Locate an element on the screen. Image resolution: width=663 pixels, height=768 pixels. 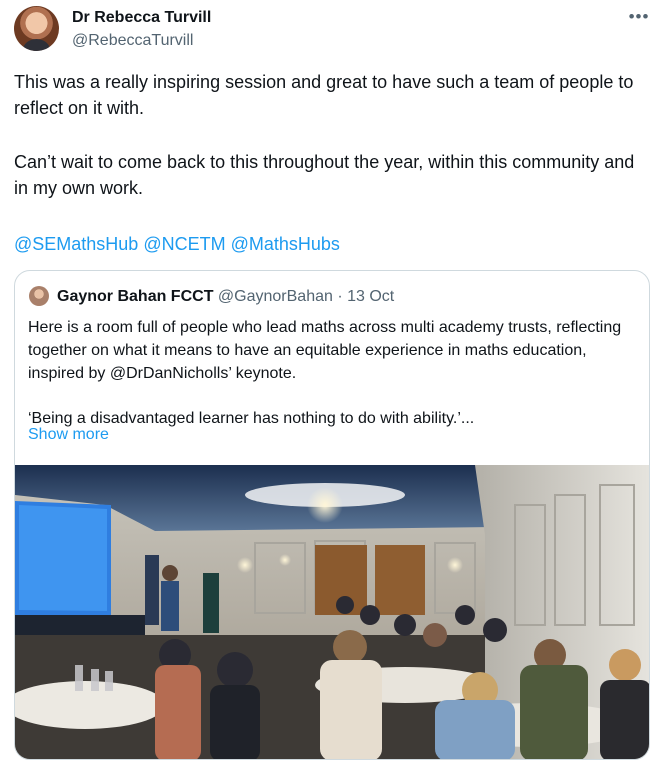
mention-link-semathshub: @SEMathsHub is located at coordinates (76, 244).